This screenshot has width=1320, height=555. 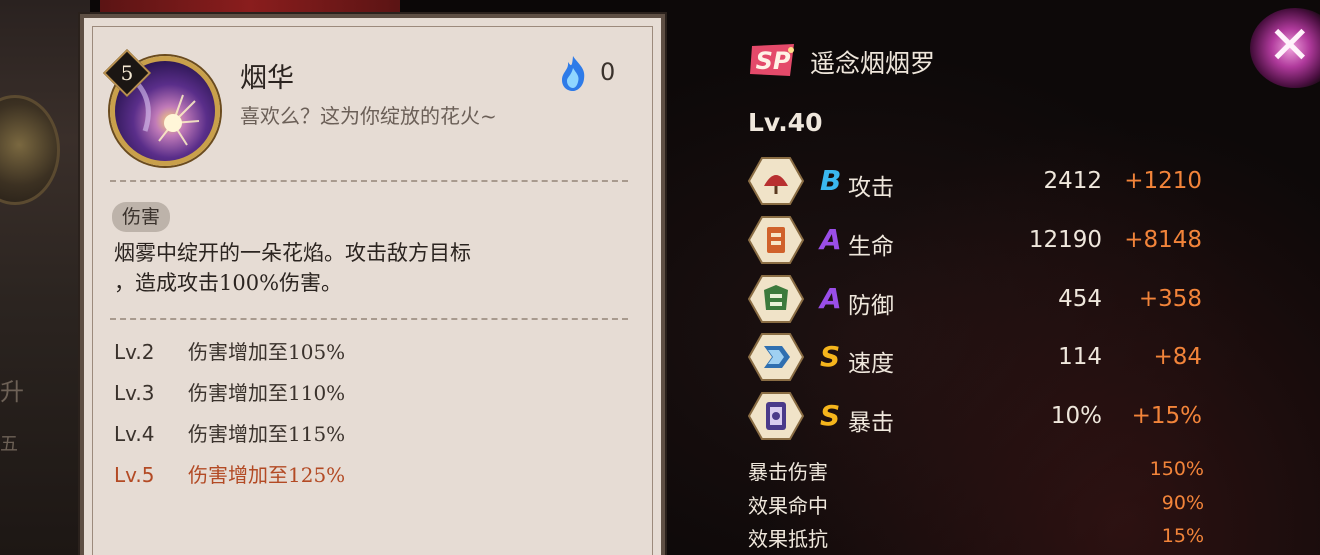 I want to click on stat-base-value: 454, so click(x=1080, y=299).